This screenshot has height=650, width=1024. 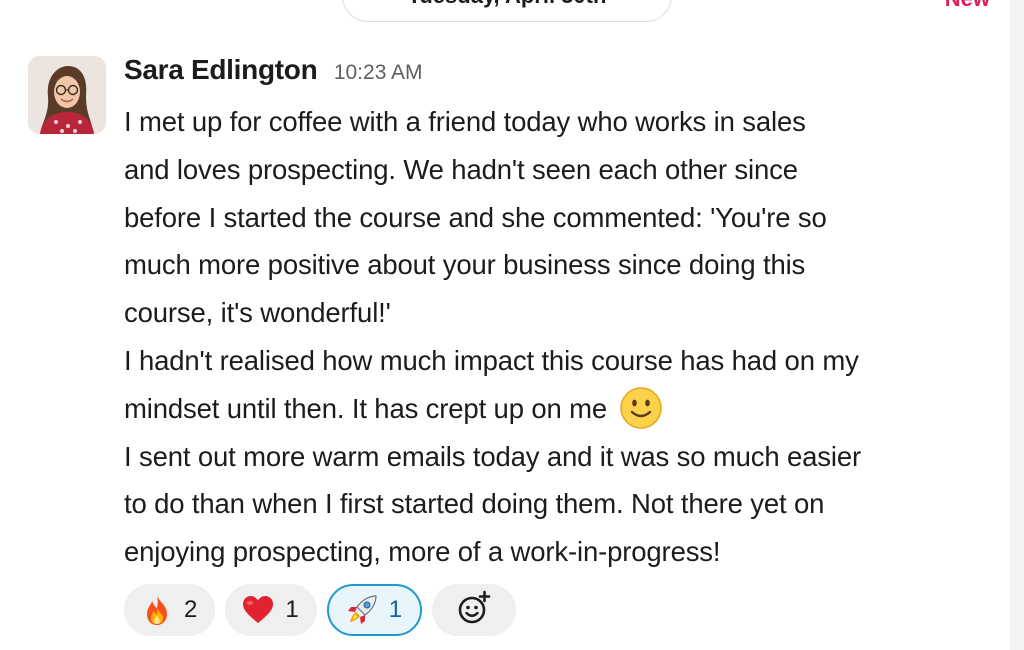 What do you see at coordinates (258, 610) in the screenshot?
I see `red-heart-icon` at bounding box center [258, 610].